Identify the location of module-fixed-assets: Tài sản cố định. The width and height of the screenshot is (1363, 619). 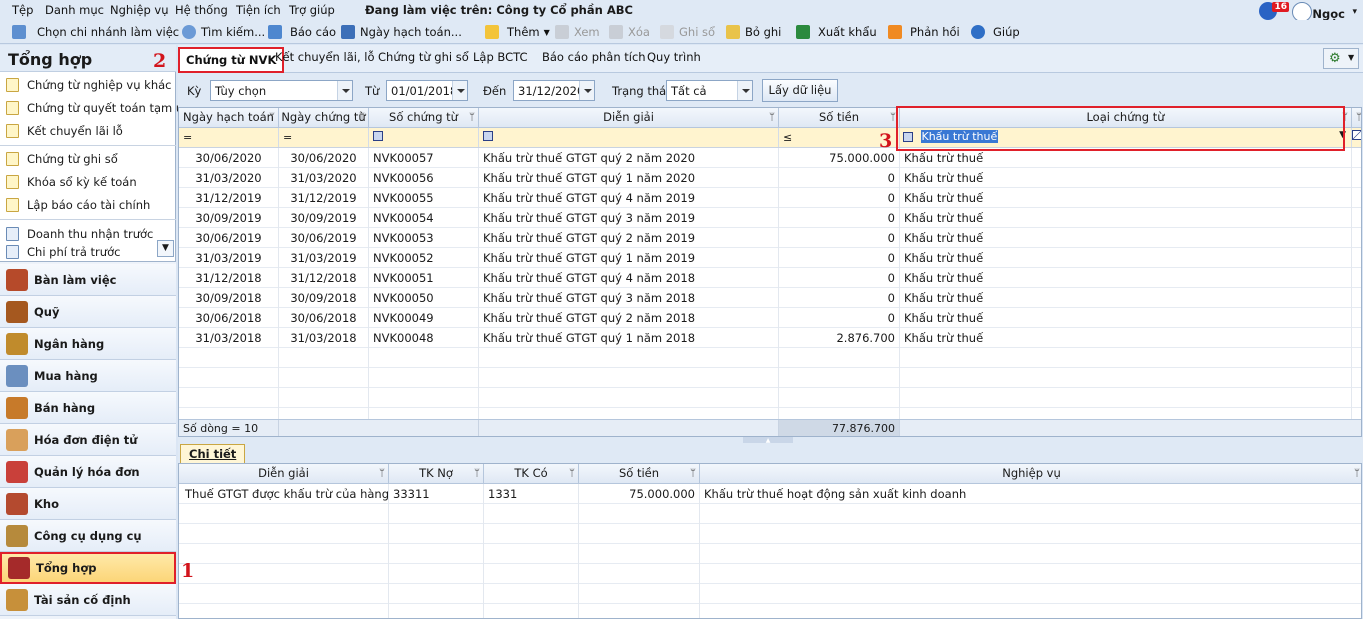
(88, 600).